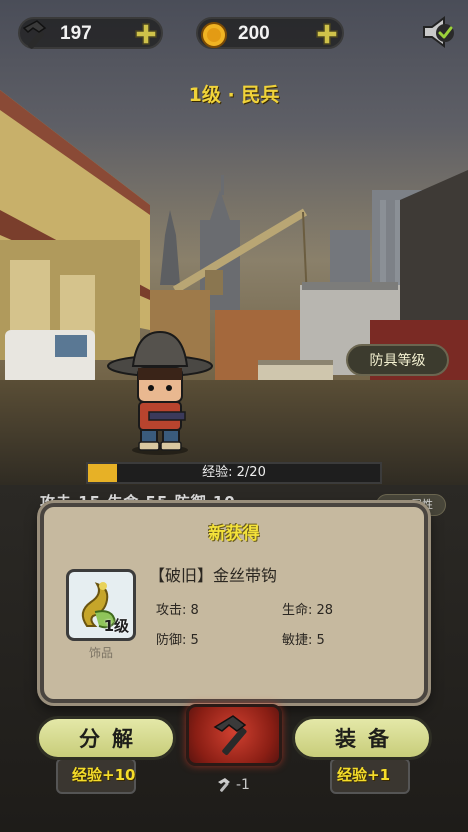 The width and height of the screenshot is (468, 832). I want to click on item-level: 1级, so click(116, 626).